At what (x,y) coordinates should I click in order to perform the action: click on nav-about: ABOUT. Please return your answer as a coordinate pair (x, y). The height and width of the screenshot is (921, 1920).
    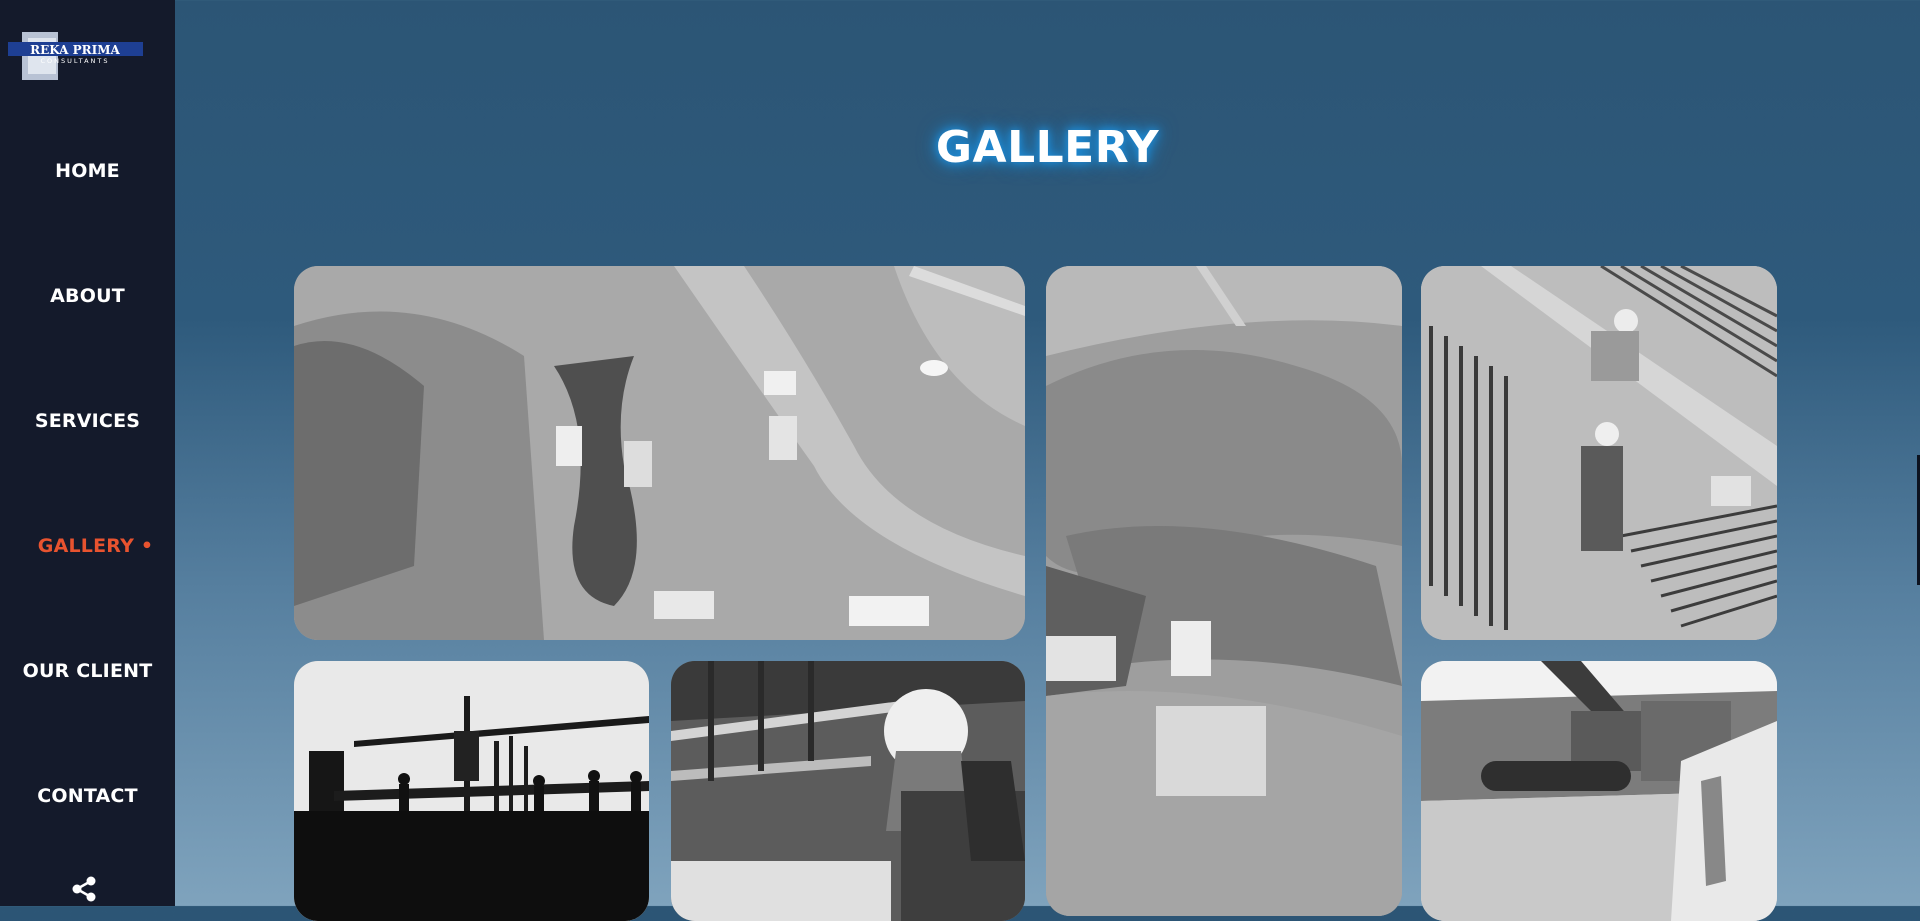
    Looking at the image, I should click on (87, 296).